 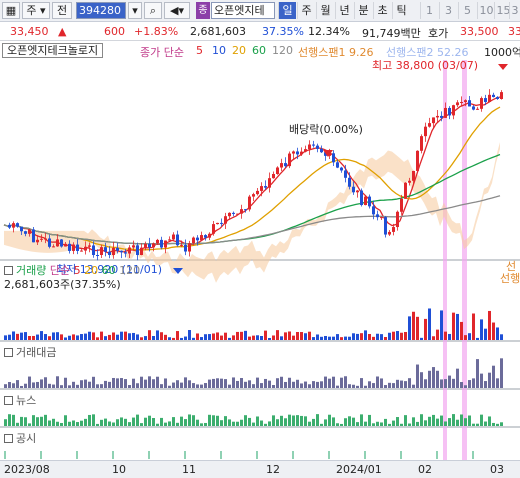 I want to click on stock-code-input: 394280, so click(x=101, y=10).